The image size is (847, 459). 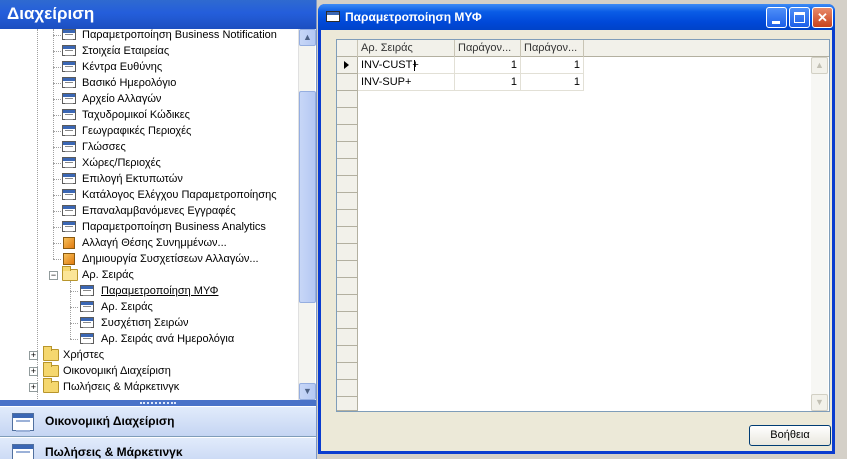 What do you see at coordinates (790, 435) in the screenshot?
I see `help-button: Βοήθεια` at bounding box center [790, 435].